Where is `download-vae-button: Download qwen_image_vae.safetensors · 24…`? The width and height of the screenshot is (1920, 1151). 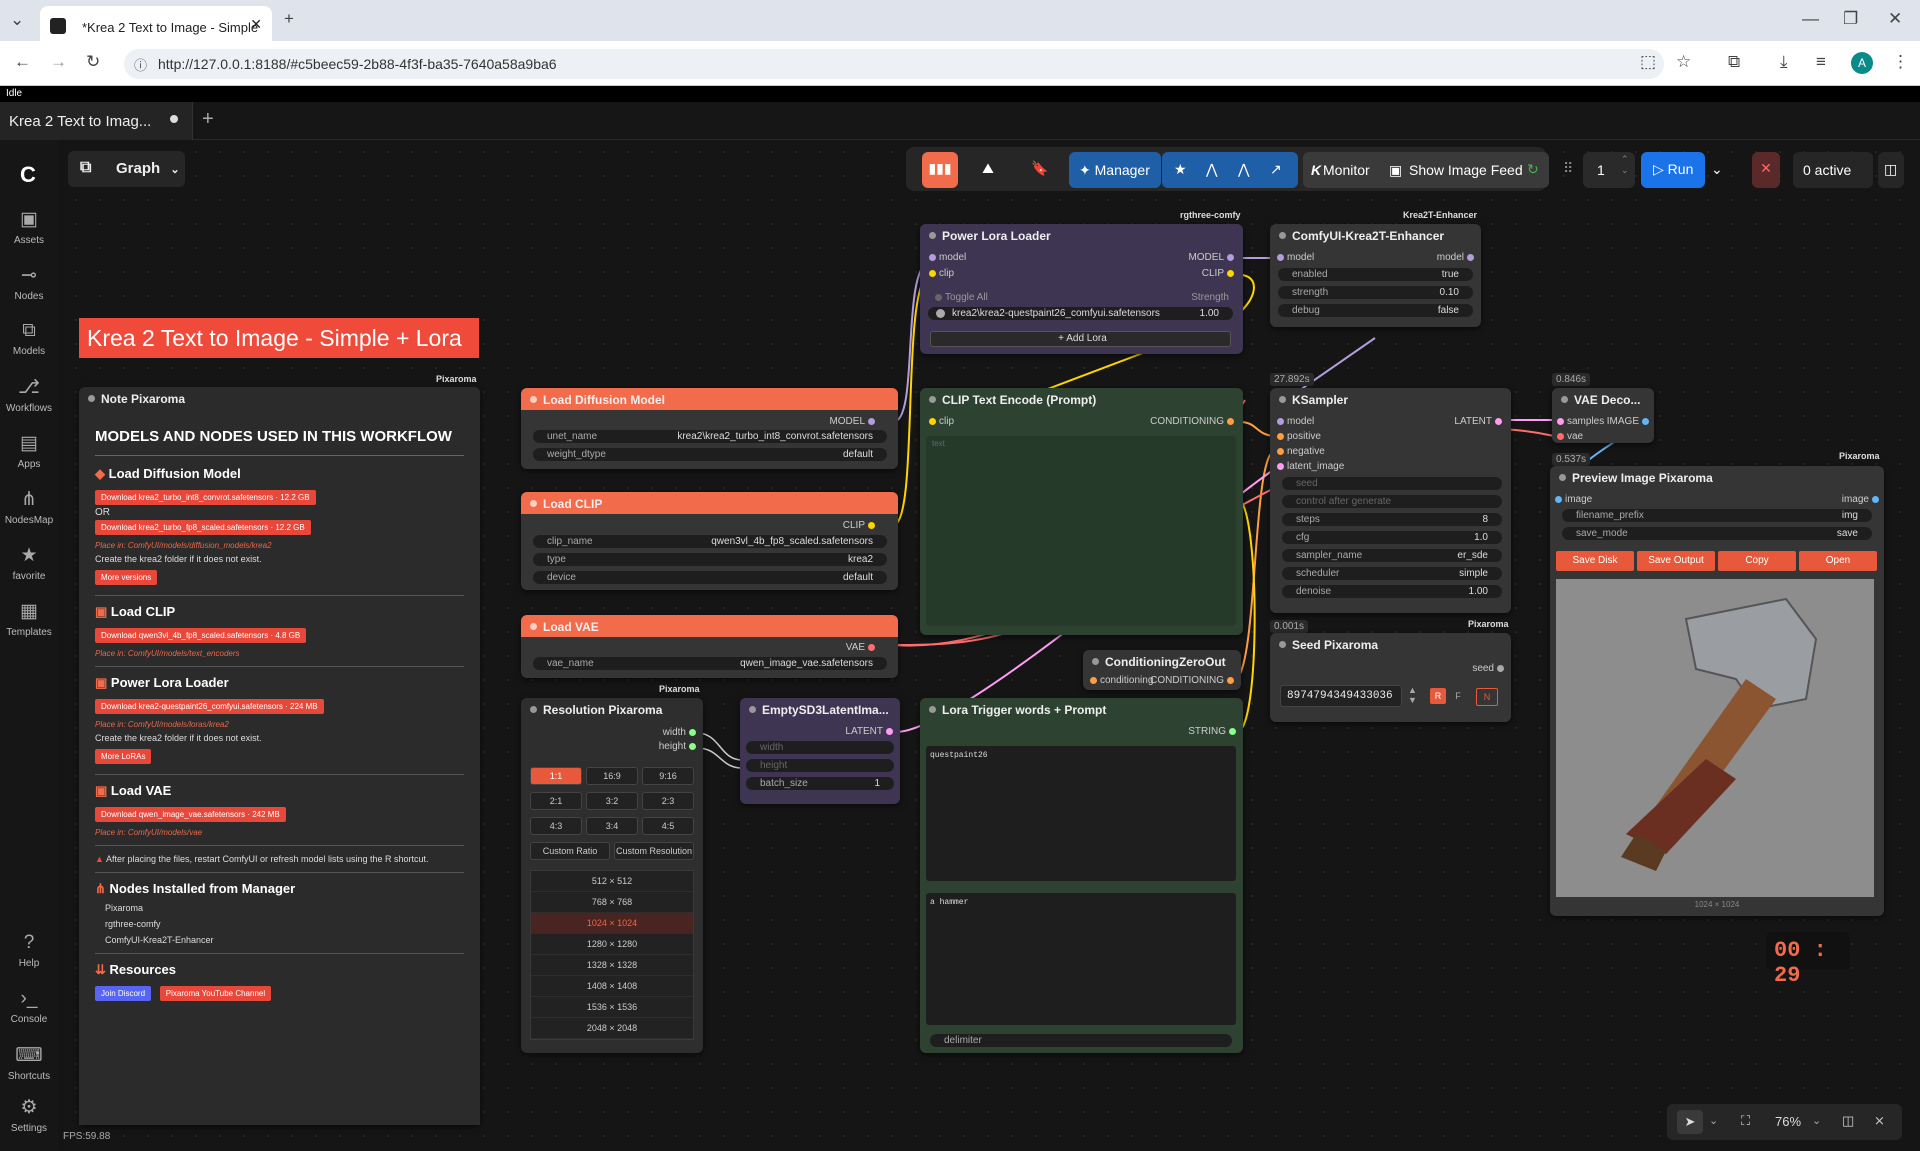 download-vae-button: Download qwen_image_vae.safetensors · 24… is located at coordinates (190, 814).